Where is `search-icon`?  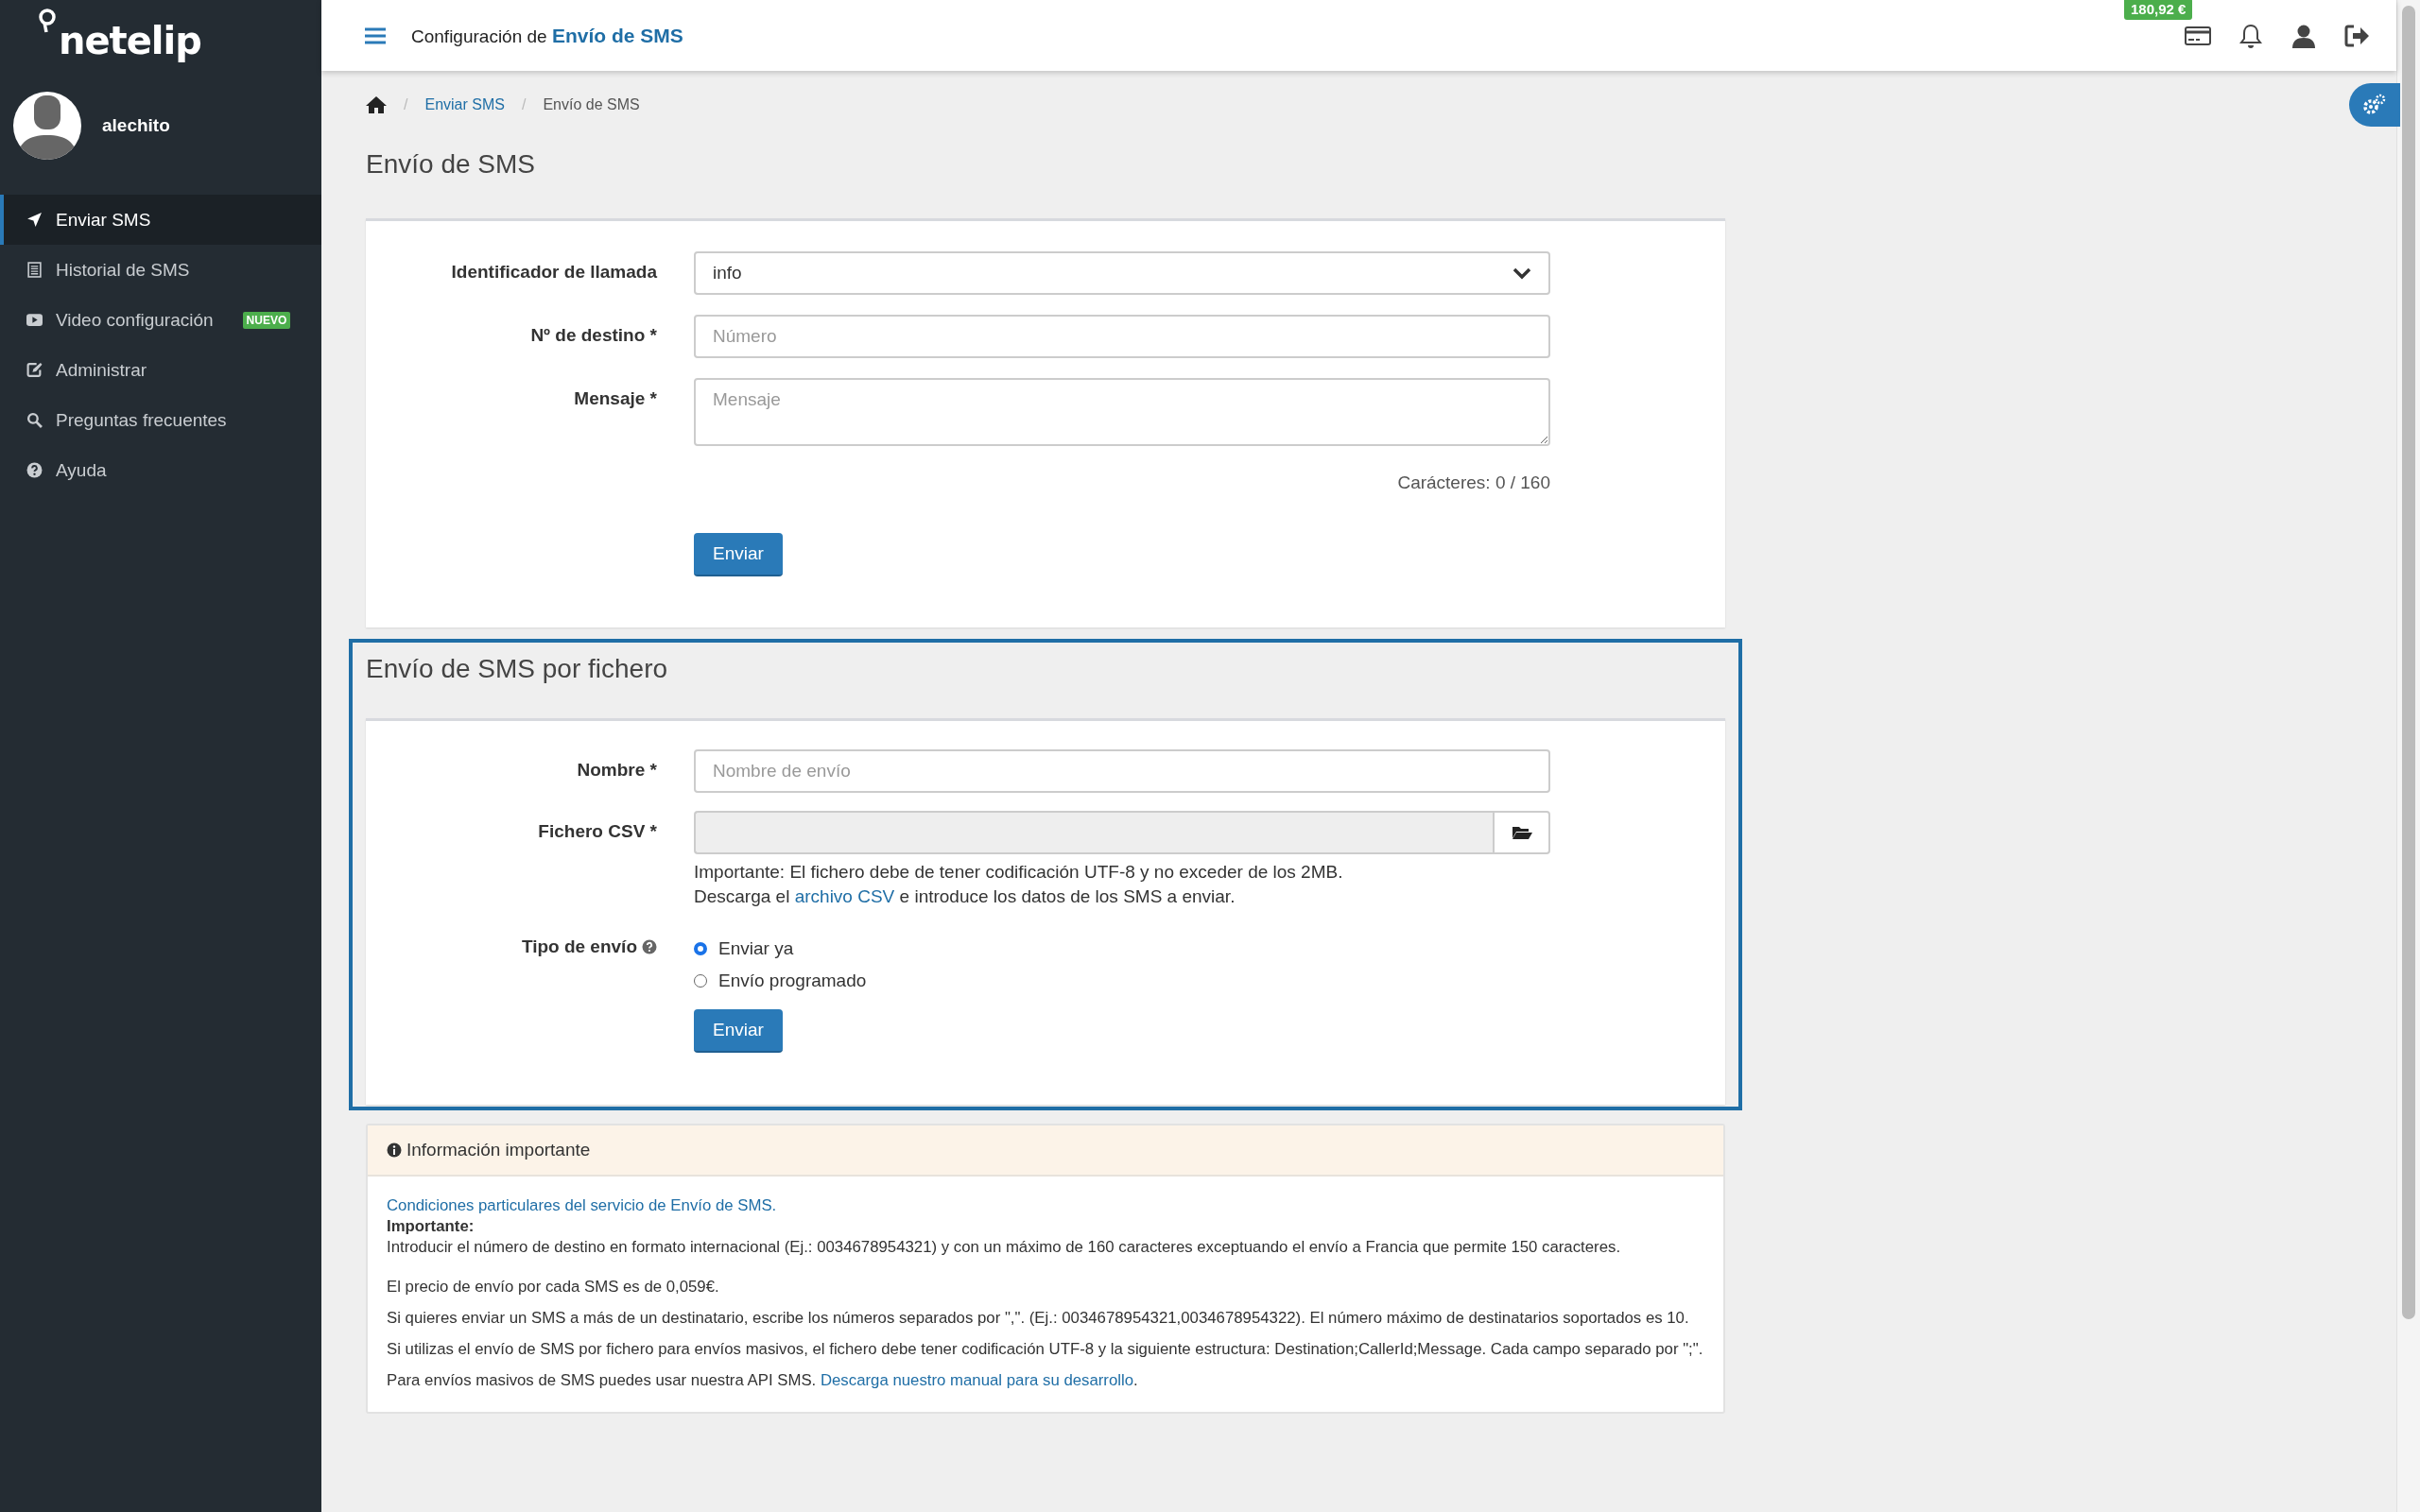 search-icon is located at coordinates (34, 420).